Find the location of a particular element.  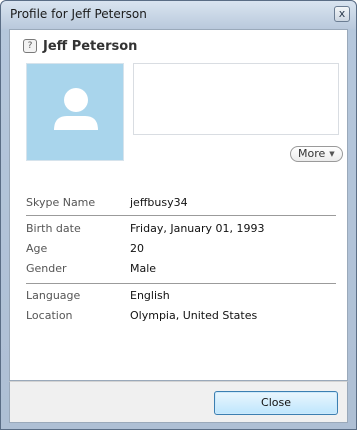

avatar is located at coordinates (75, 112).